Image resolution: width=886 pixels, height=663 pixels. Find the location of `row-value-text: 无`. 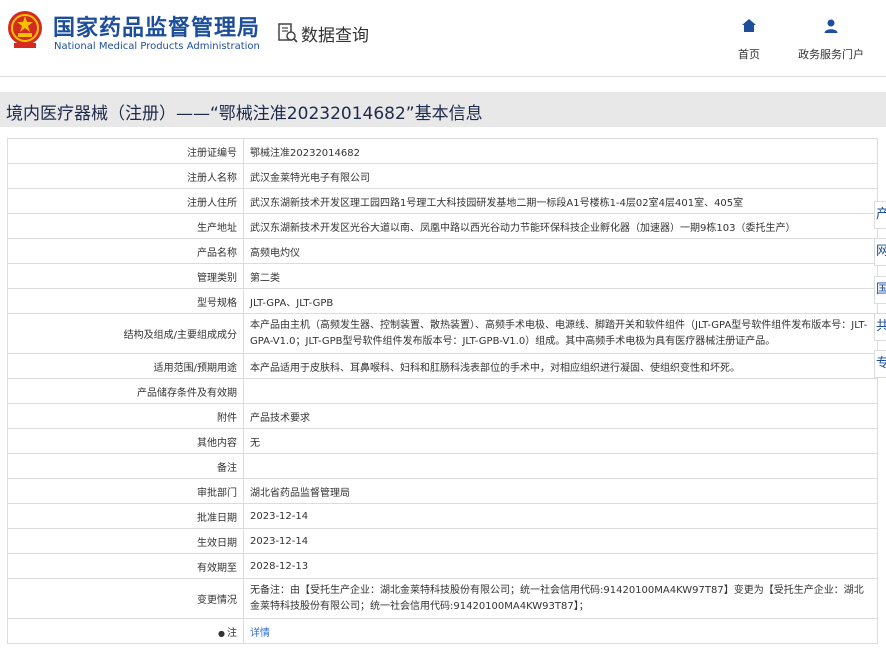

row-value-text: 无 is located at coordinates (255, 443).